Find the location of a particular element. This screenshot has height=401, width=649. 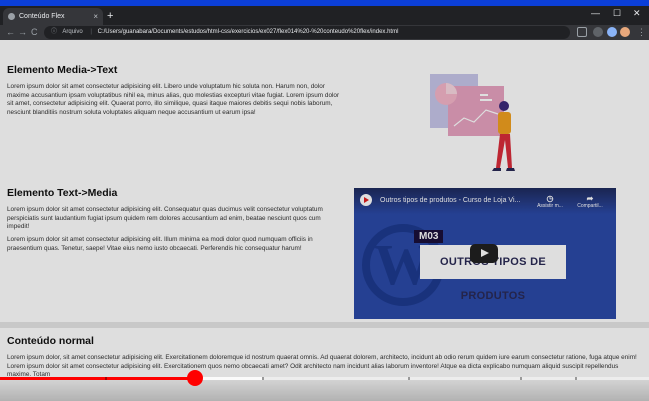

browser-tab: Conteúdo Flex × is located at coordinates (53, 16).